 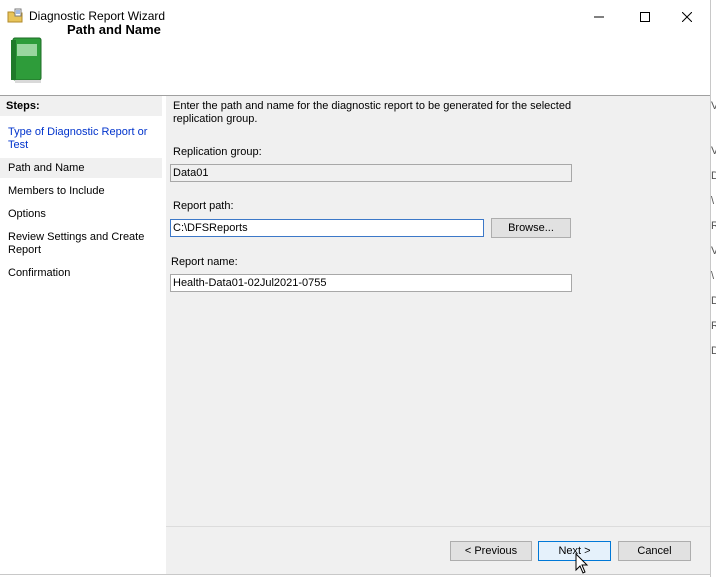 I want to click on window-title: Diagnostic Report Wizard, so click(x=97, y=16).